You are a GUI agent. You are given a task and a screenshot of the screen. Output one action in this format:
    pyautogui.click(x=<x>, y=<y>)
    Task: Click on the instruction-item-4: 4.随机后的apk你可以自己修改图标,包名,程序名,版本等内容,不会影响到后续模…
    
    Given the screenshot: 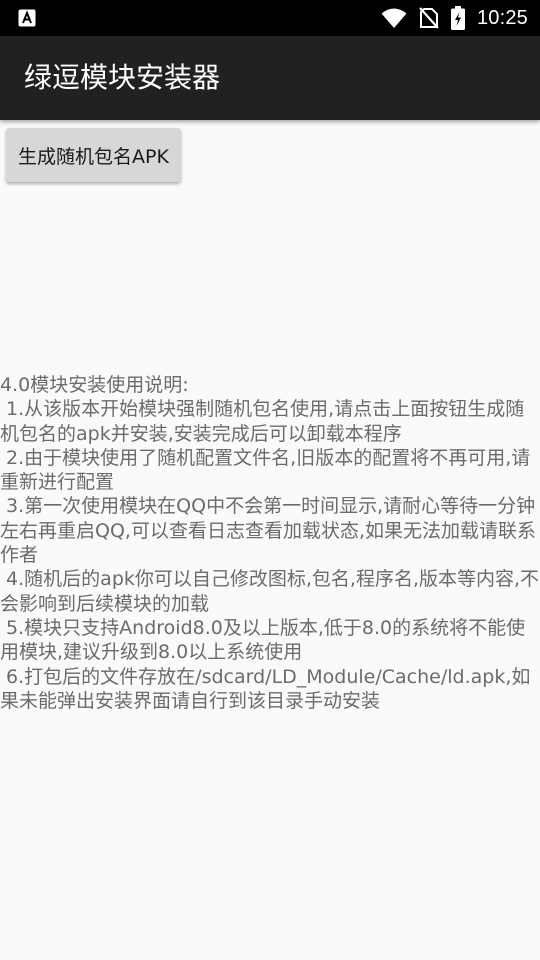 What is the action you would take?
    pyautogui.click(x=270, y=591)
    